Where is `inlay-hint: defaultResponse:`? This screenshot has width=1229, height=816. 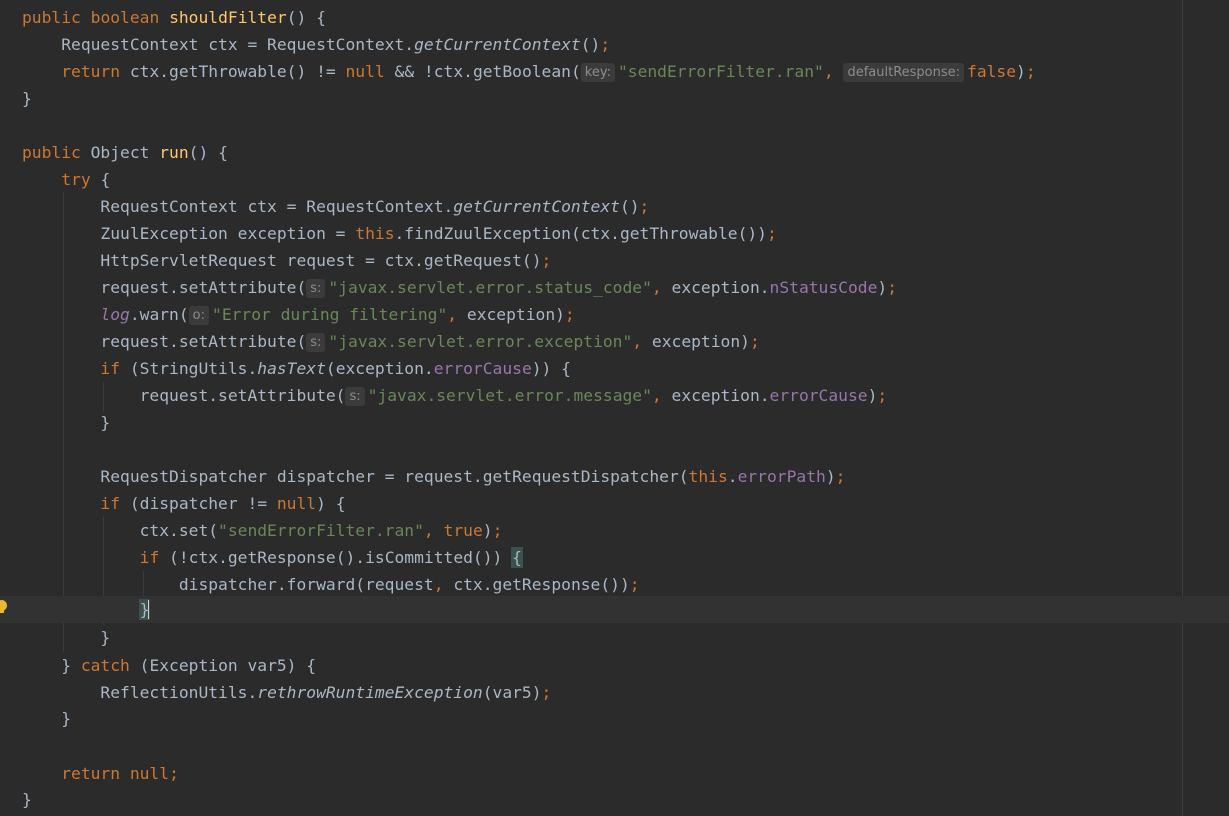 inlay-hint: defaultResponse: is located at coordinates (904, 72).